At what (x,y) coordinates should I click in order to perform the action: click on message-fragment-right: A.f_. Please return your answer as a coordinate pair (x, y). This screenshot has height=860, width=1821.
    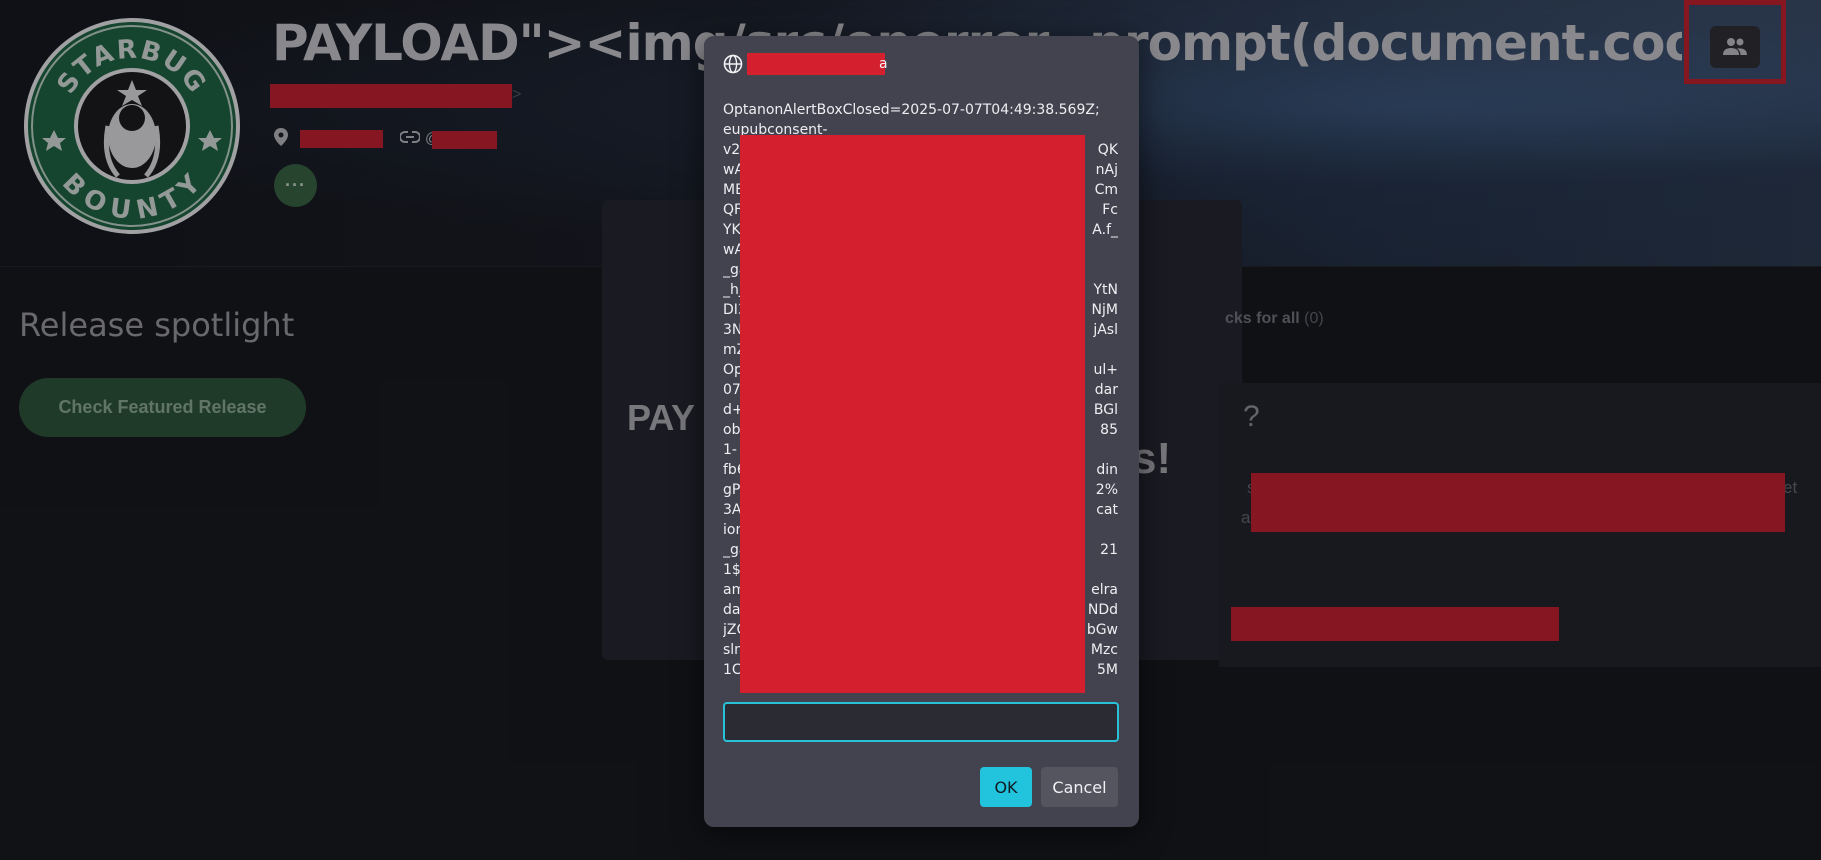
    Looking at the image, I should click on (1105, 230).